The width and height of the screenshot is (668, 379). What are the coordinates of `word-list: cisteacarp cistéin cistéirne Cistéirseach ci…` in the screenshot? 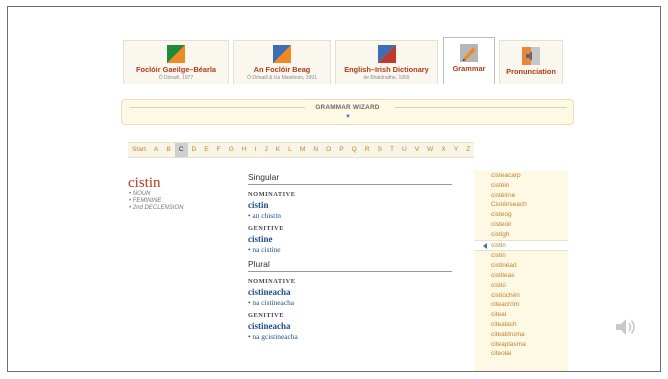 It's located at (521, 271).